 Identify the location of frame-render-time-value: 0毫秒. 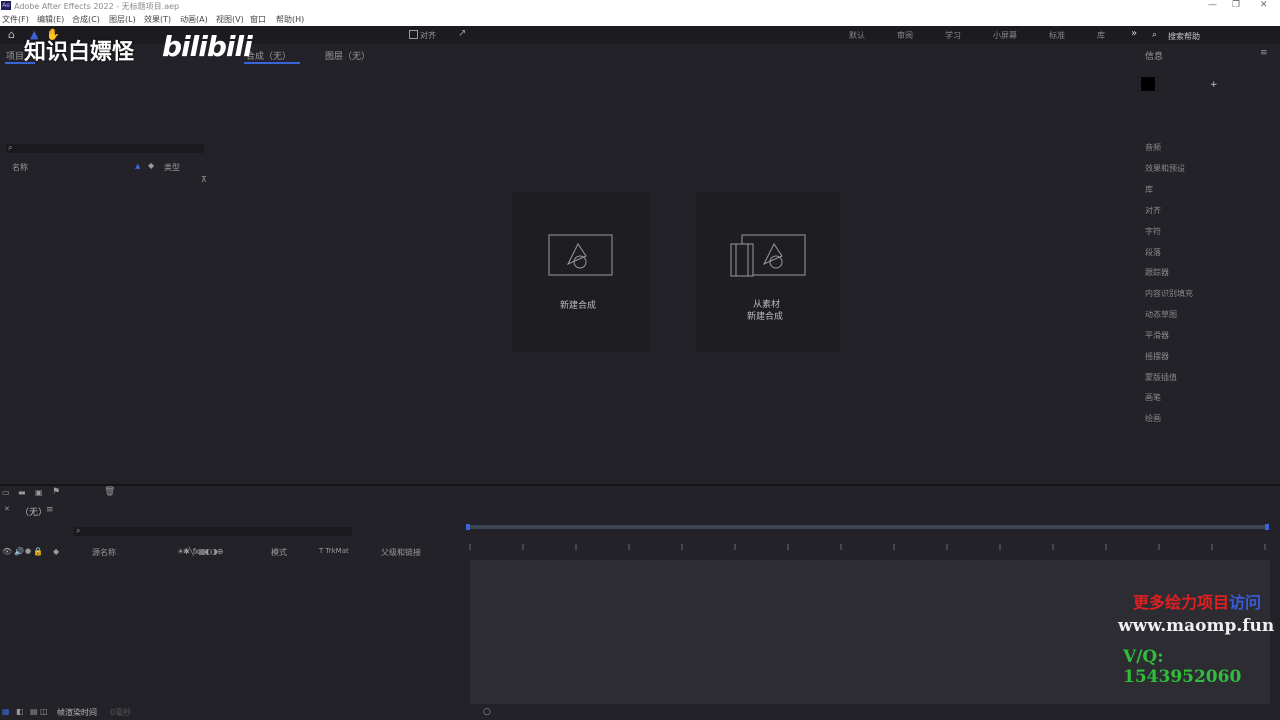
(121, 712).